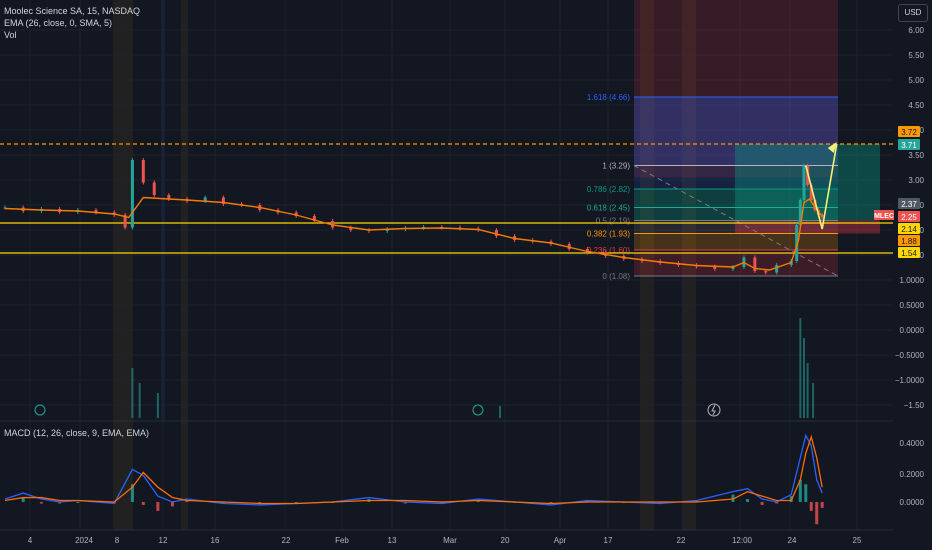 This screenshot has width=932, height=550. Describe the element at coordinates (10, 35) in the screenshot. I see `vol-legend: Vol` at that location.